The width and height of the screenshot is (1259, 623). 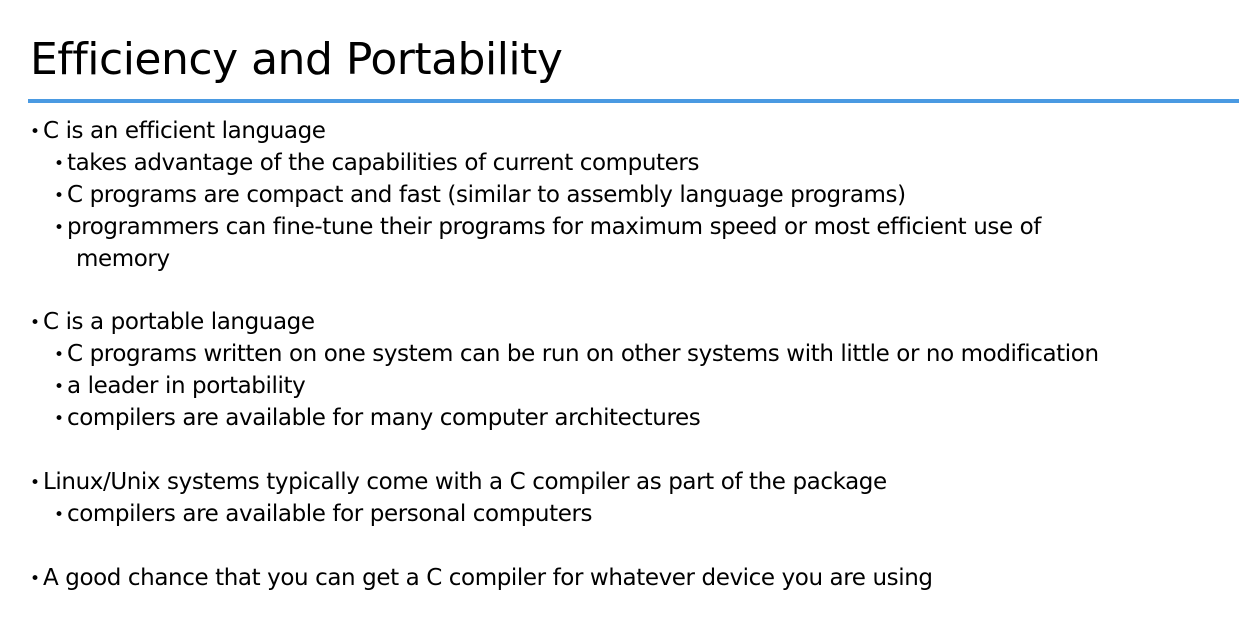 What do you see at coordinates (186, 386) in the screenshot?
I see `sub-bullet-text: a leader in portability` at bounding box center [186, 386].